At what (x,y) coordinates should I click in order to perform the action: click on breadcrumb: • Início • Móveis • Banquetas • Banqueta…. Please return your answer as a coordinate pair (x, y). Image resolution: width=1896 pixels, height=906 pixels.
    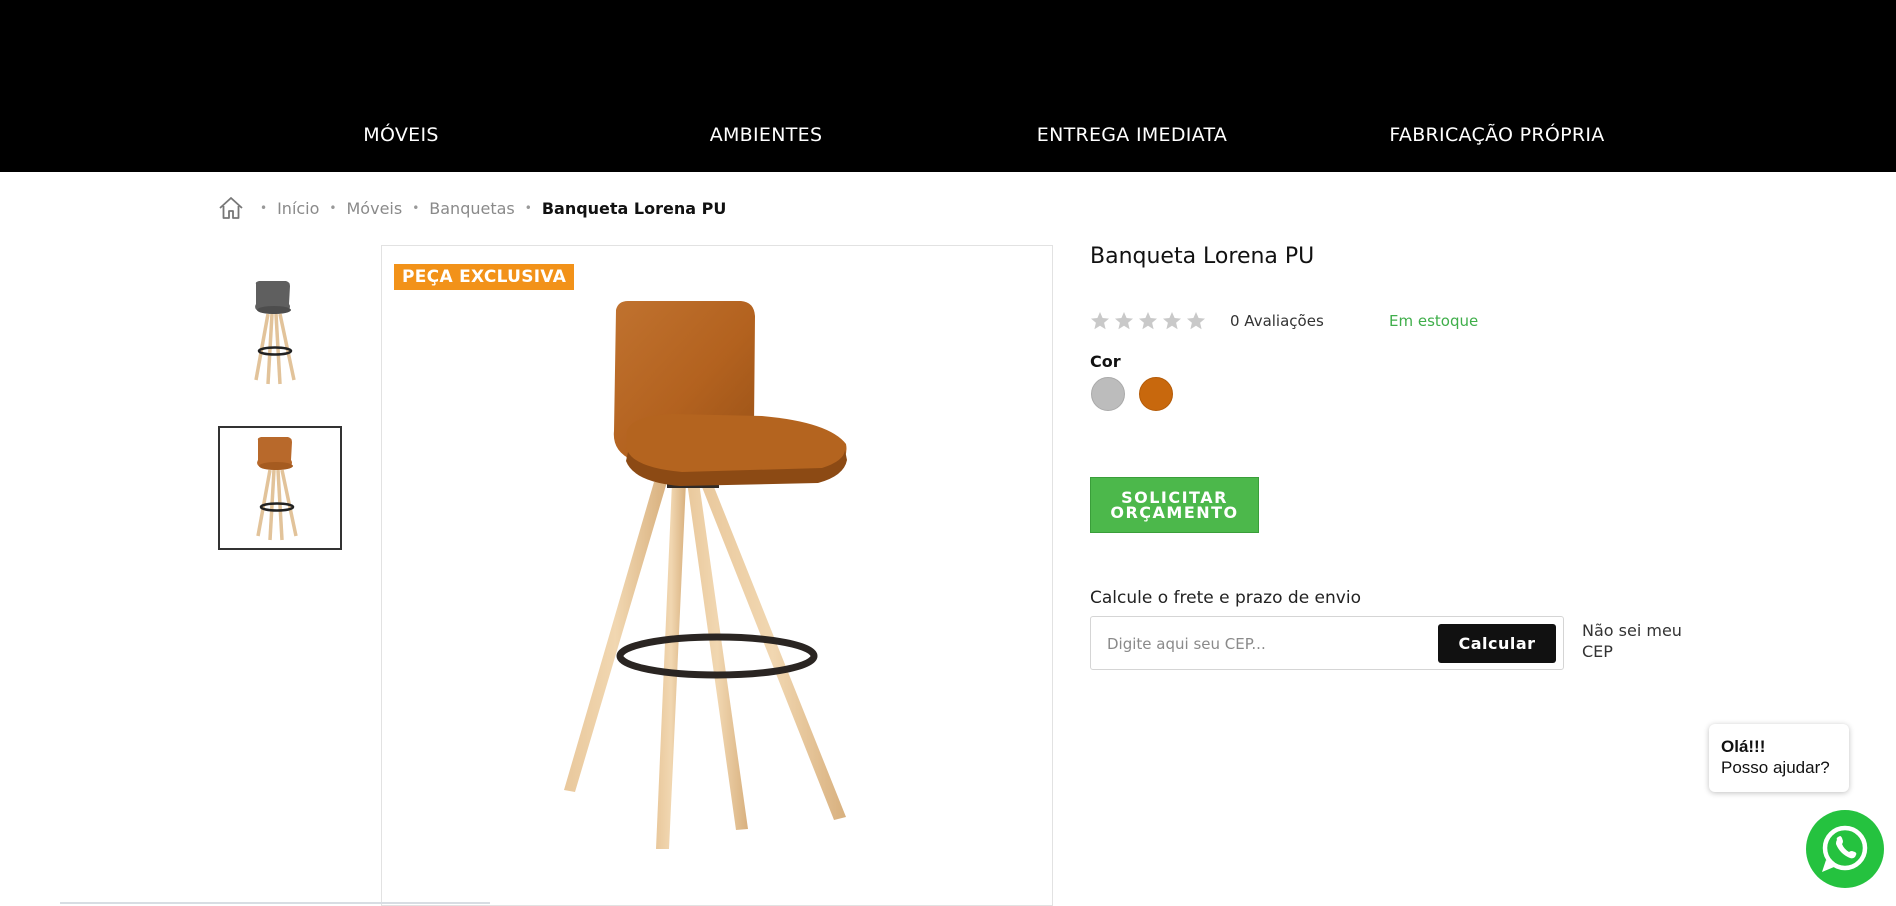
    Looking at the image, I should click on (472, 208).